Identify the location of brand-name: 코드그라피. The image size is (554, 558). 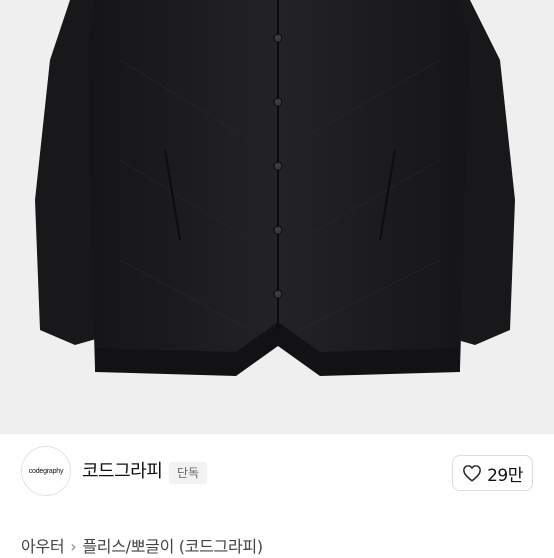
(122, 472).